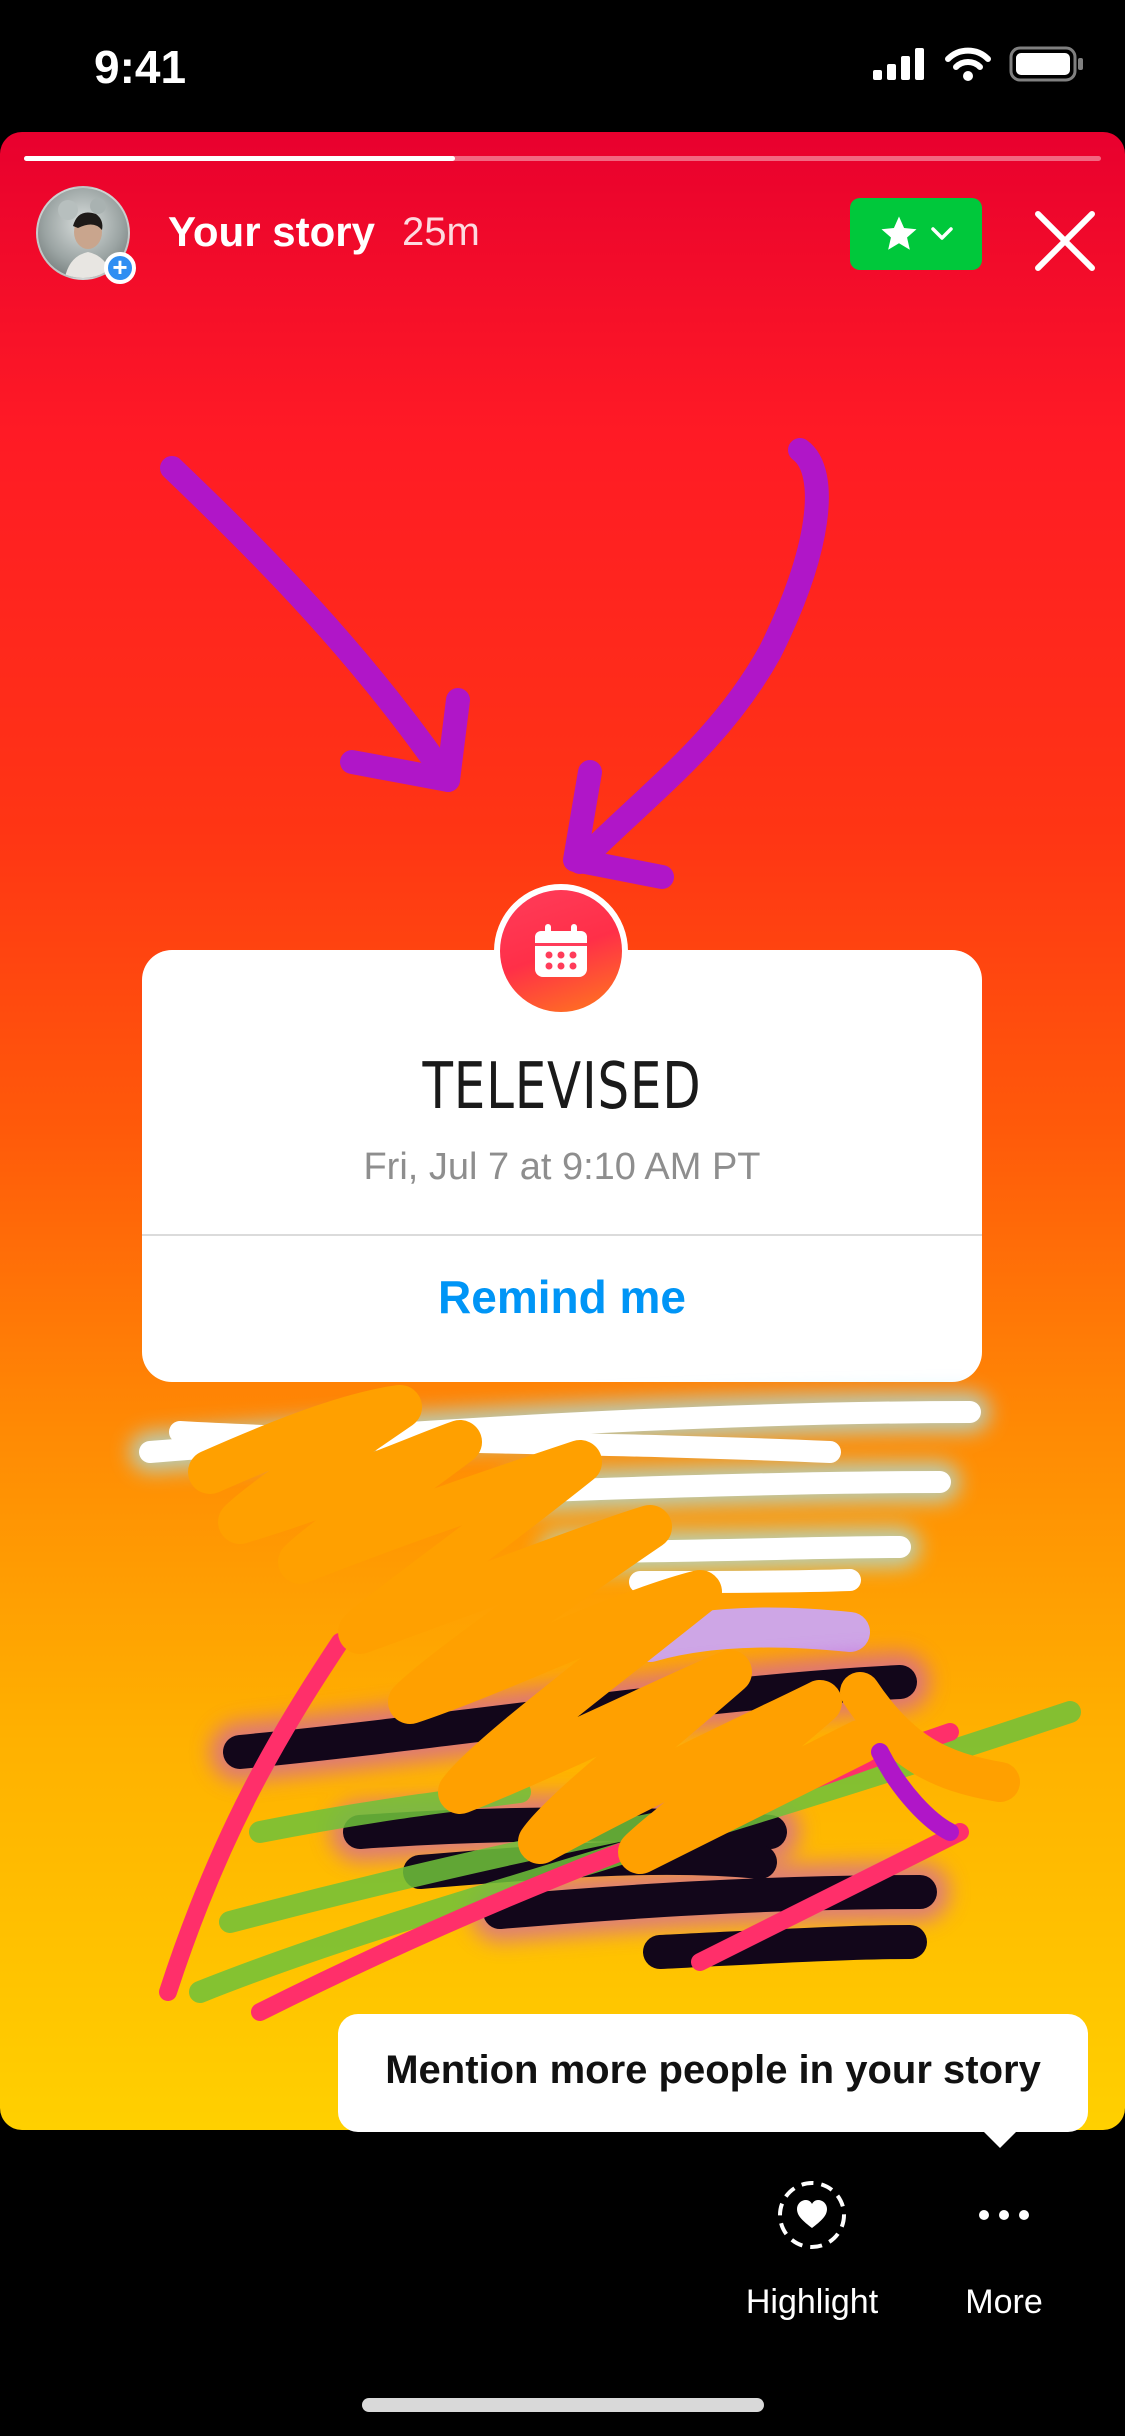 The image size is (1125, 2436). I want to click on more-button: More, so click(1004, 2250).